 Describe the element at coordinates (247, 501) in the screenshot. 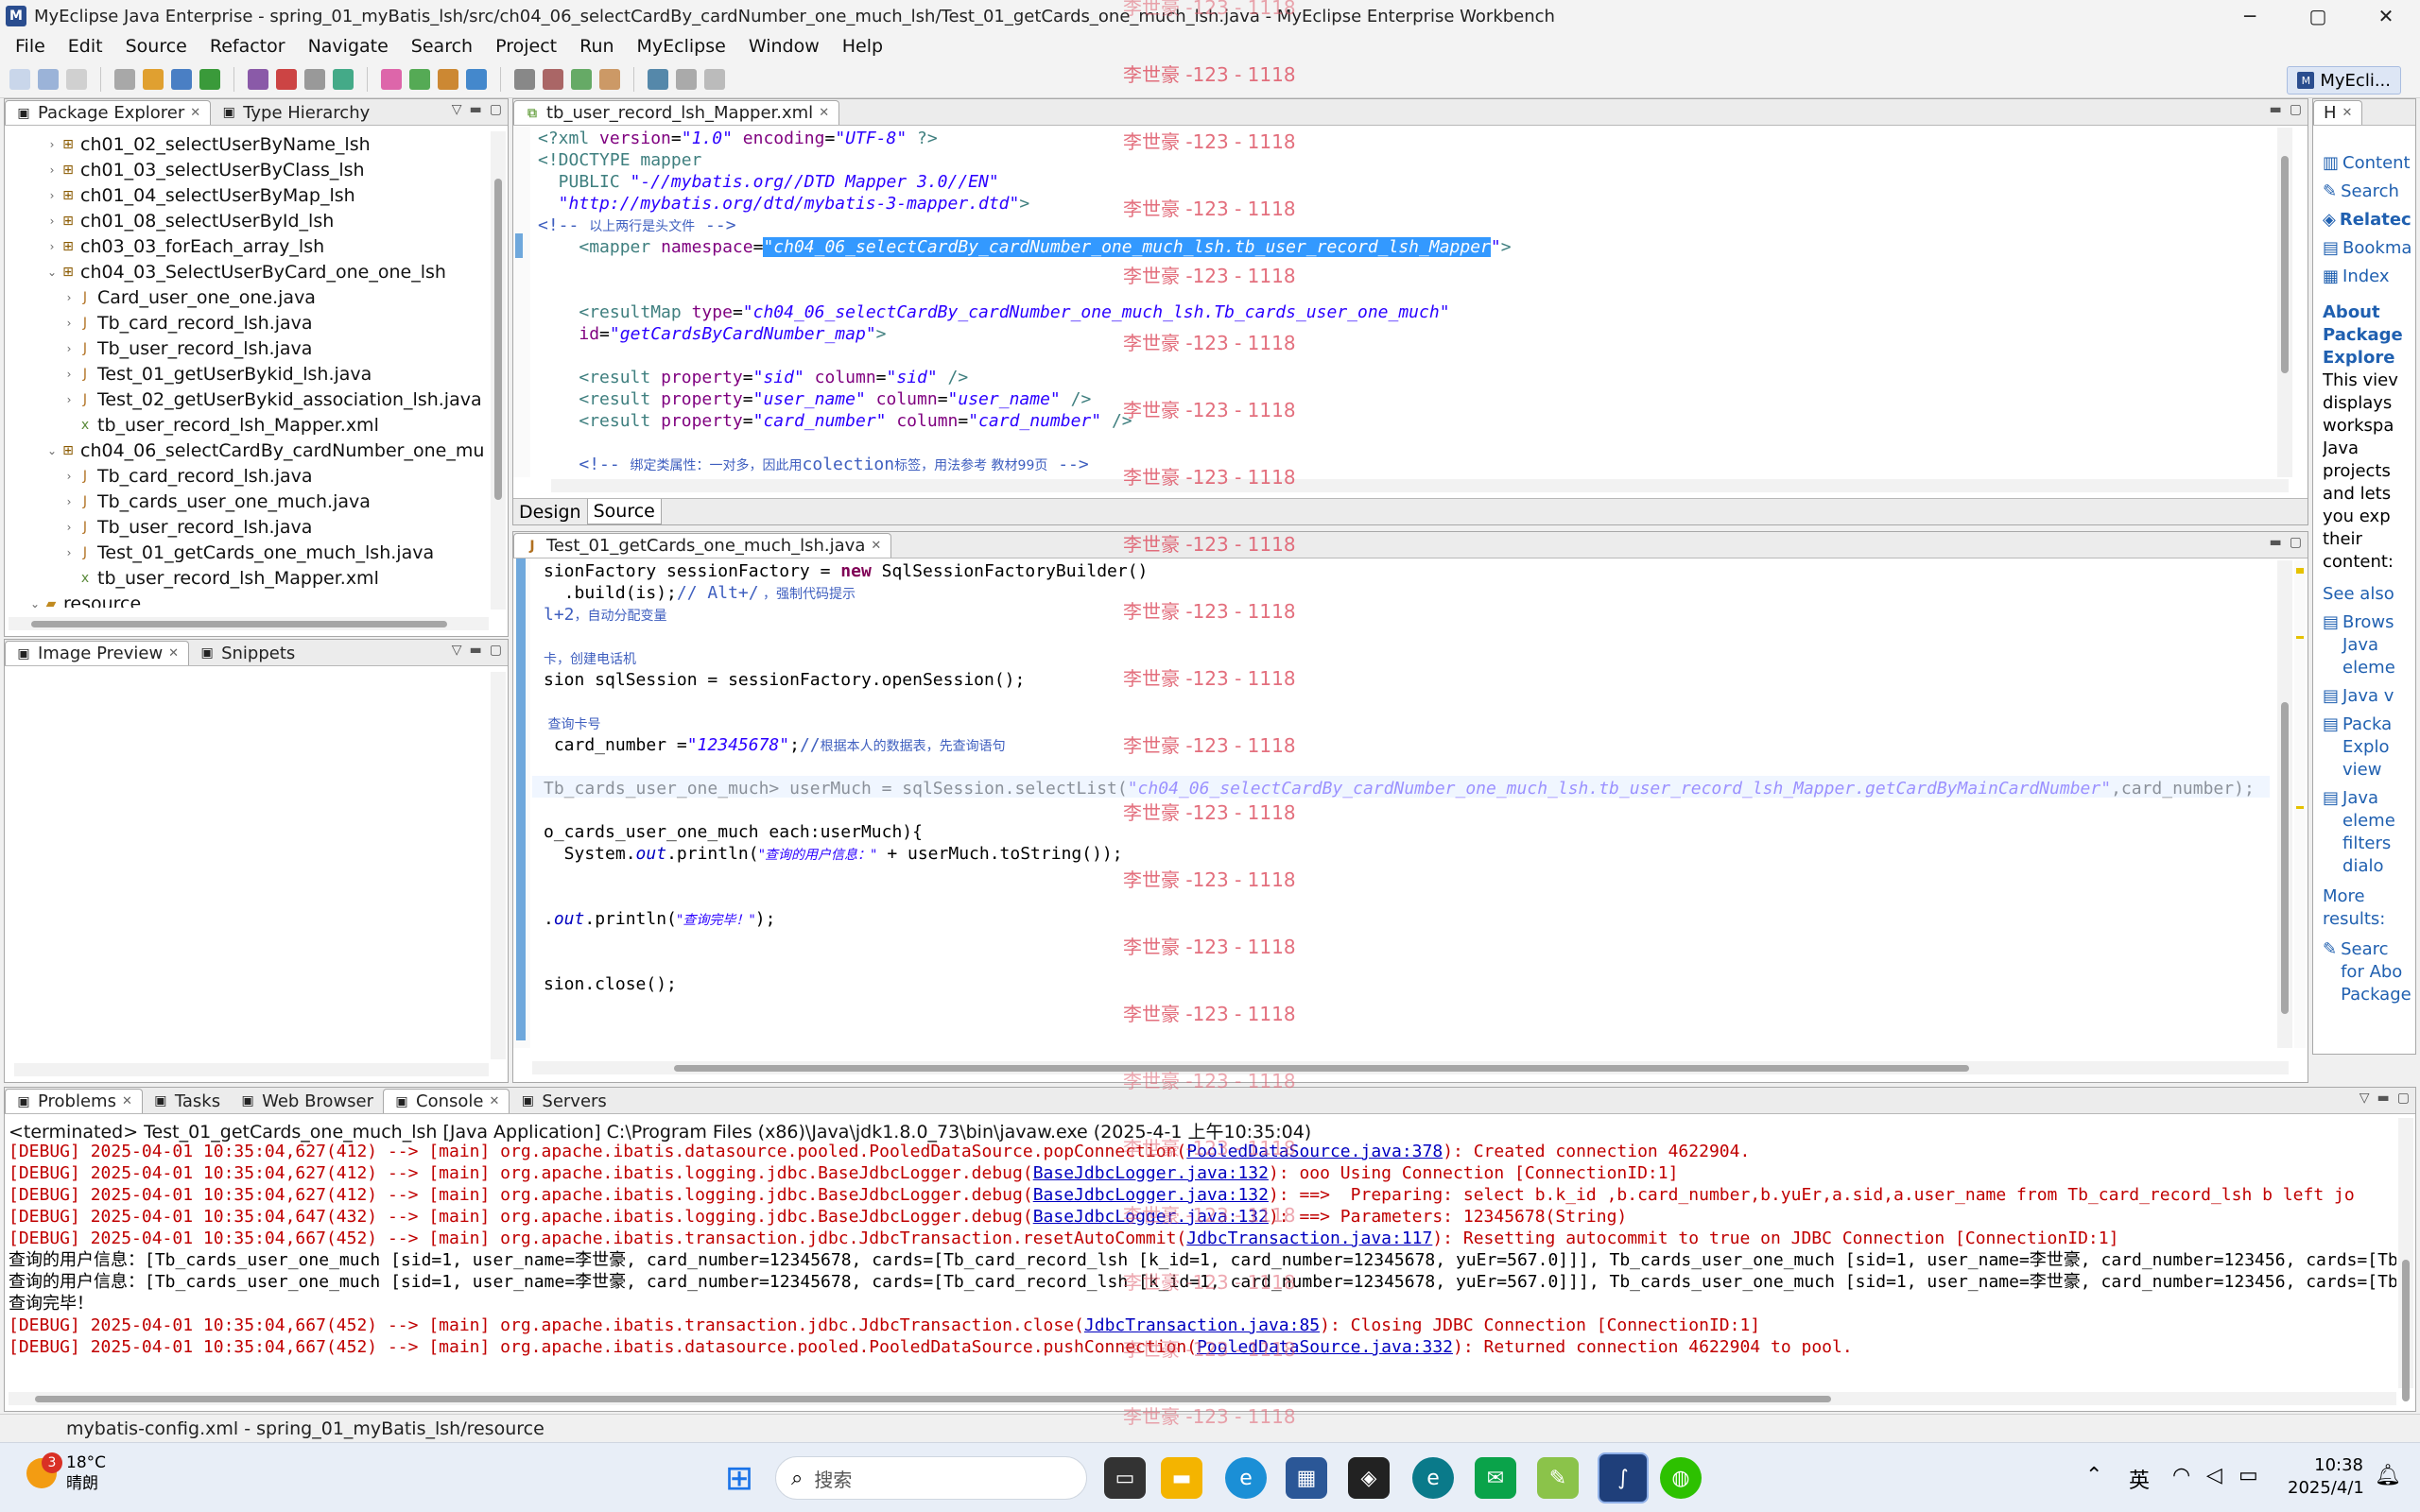

I see `tree-item: › J Tb_cards_user_one_much.java` at that location.